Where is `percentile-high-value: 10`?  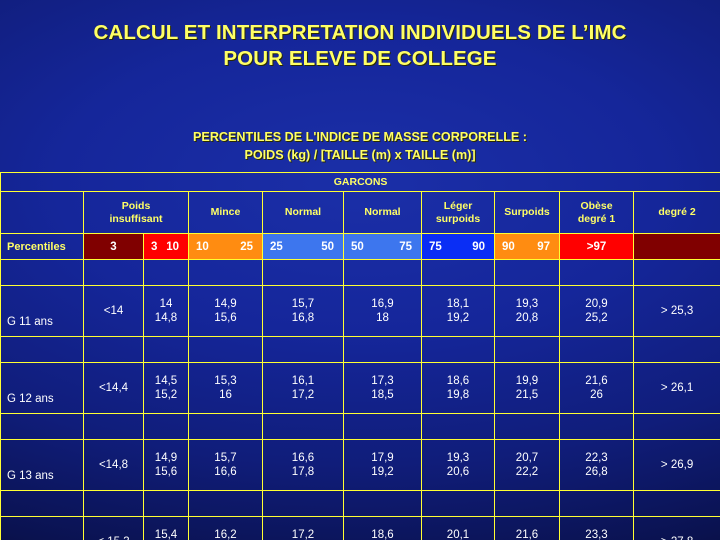
percentile-high-value: 10 is located at coordinates (172, 246).